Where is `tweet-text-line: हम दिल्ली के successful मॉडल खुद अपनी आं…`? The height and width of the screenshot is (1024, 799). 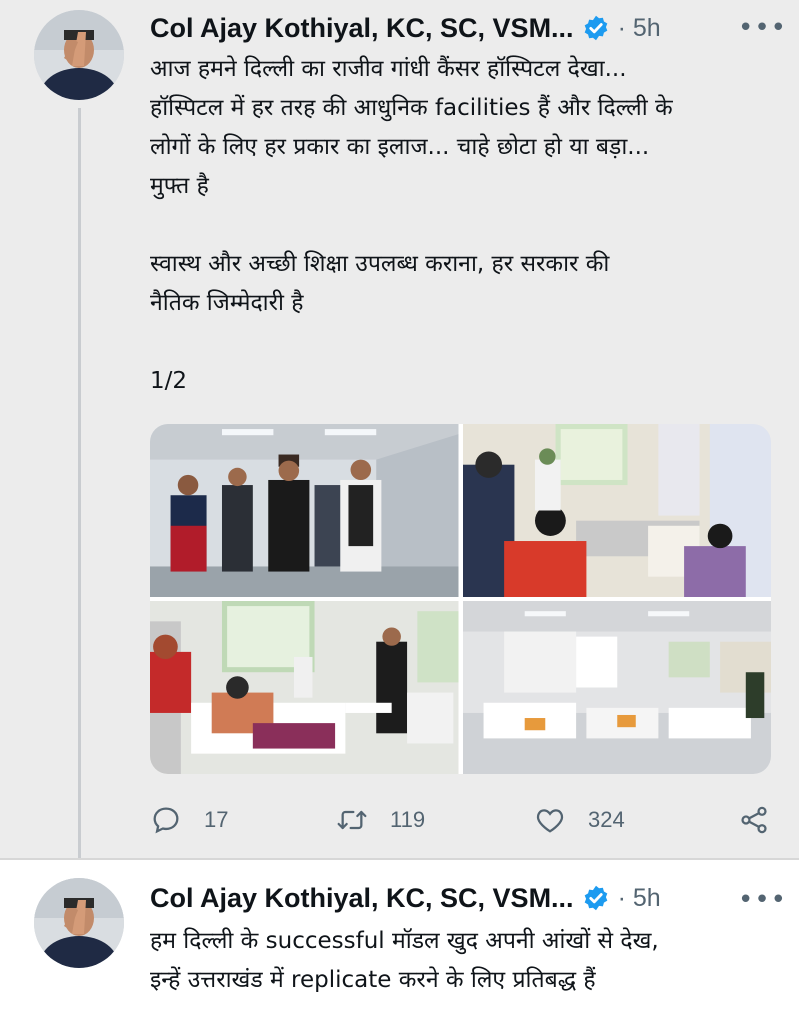 tweet-text-line: हम दिल्ली के successful मॉडल खुद अपनी आं… is located at coordinates (404, 941).